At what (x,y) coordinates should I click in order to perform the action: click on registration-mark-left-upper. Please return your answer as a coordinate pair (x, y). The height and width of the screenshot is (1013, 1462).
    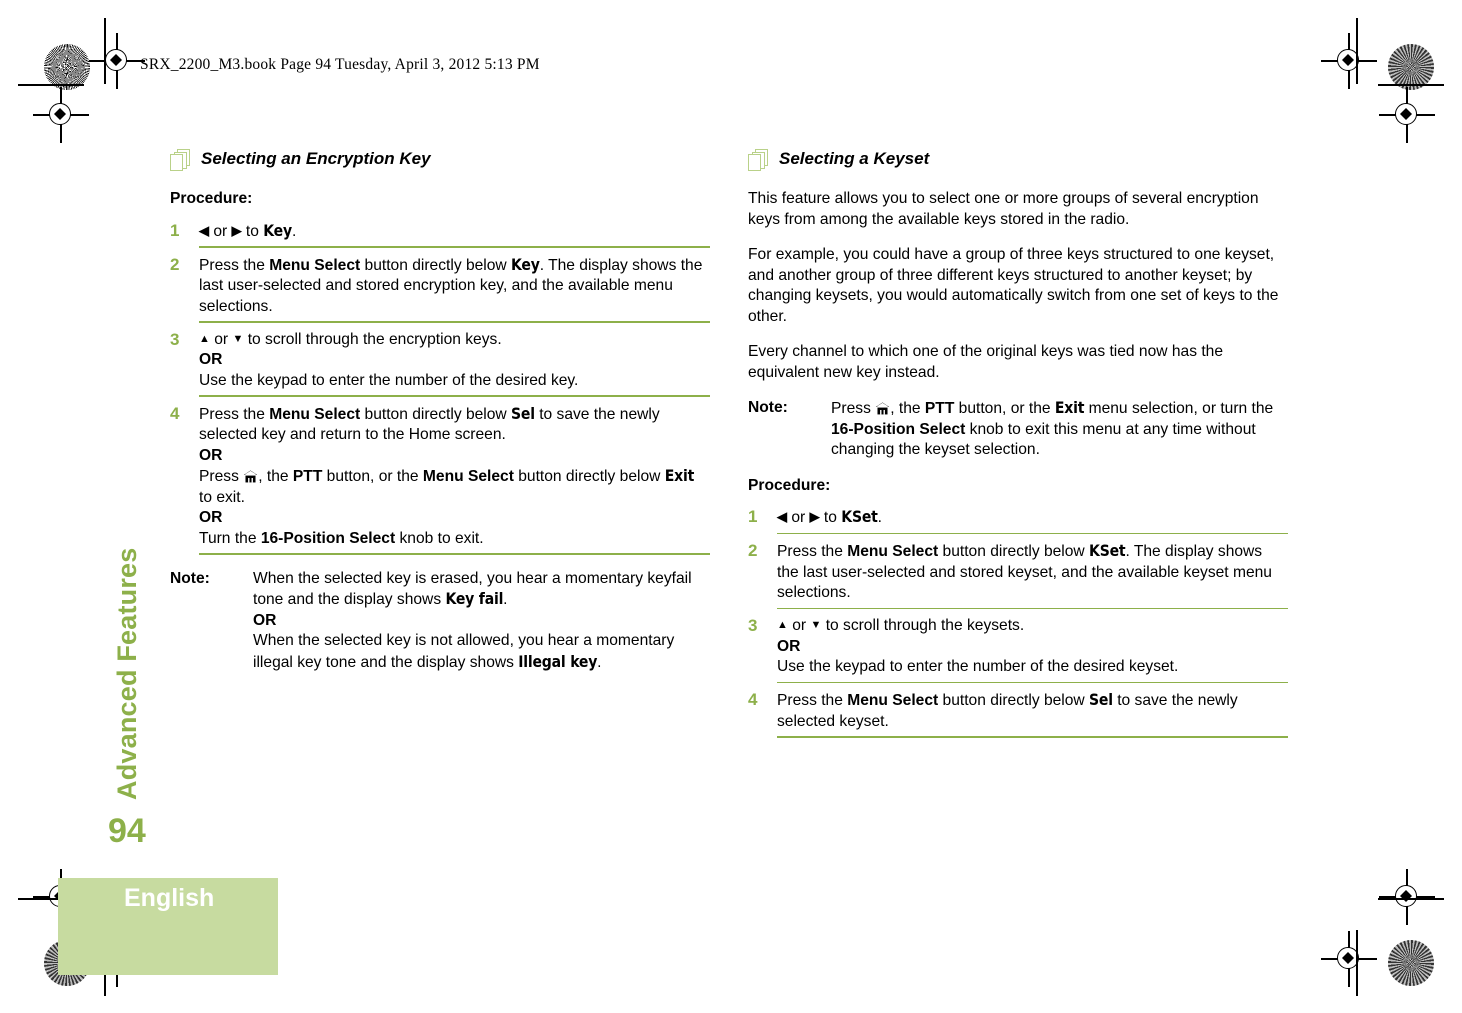
    Looking at the image, I should click on (61, 115).